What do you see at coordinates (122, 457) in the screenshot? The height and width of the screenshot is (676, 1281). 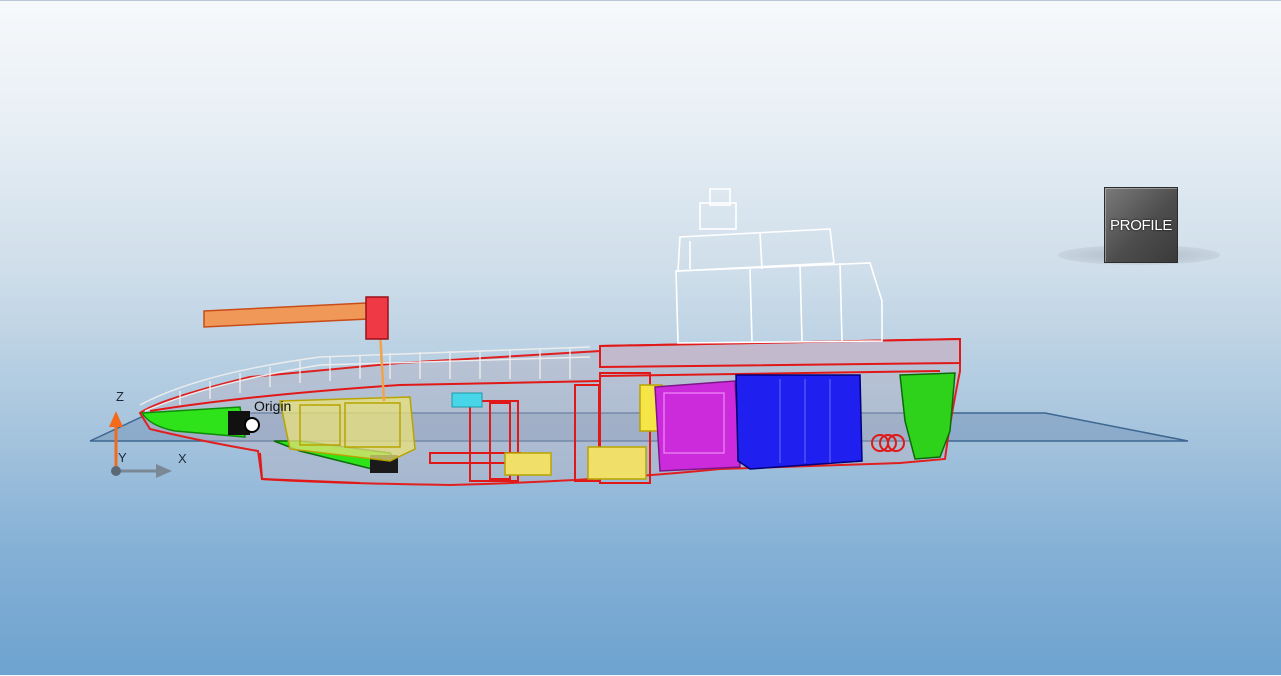 I see `y-axis-label: Y` at bounding box center [122, 457].